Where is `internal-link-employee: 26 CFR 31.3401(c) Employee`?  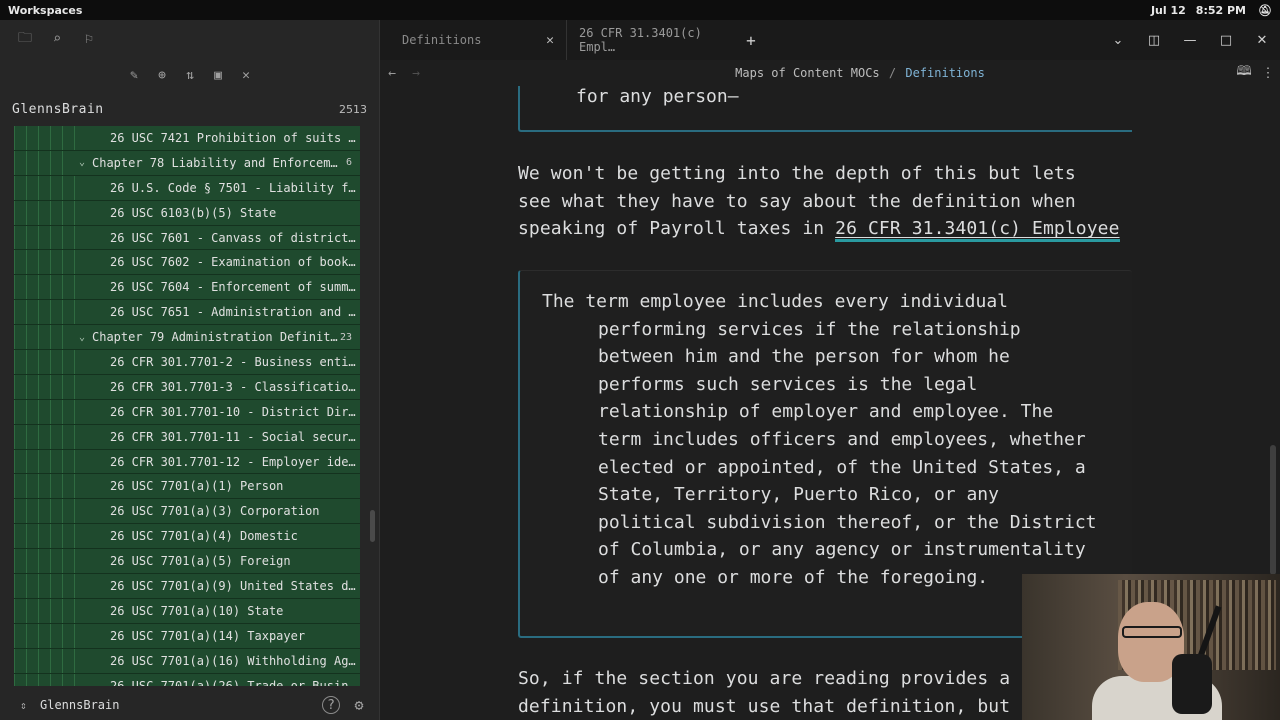 internal-link-employee: 26 CFR 31.3401(c) Employee is located at coordinates (977, 230).